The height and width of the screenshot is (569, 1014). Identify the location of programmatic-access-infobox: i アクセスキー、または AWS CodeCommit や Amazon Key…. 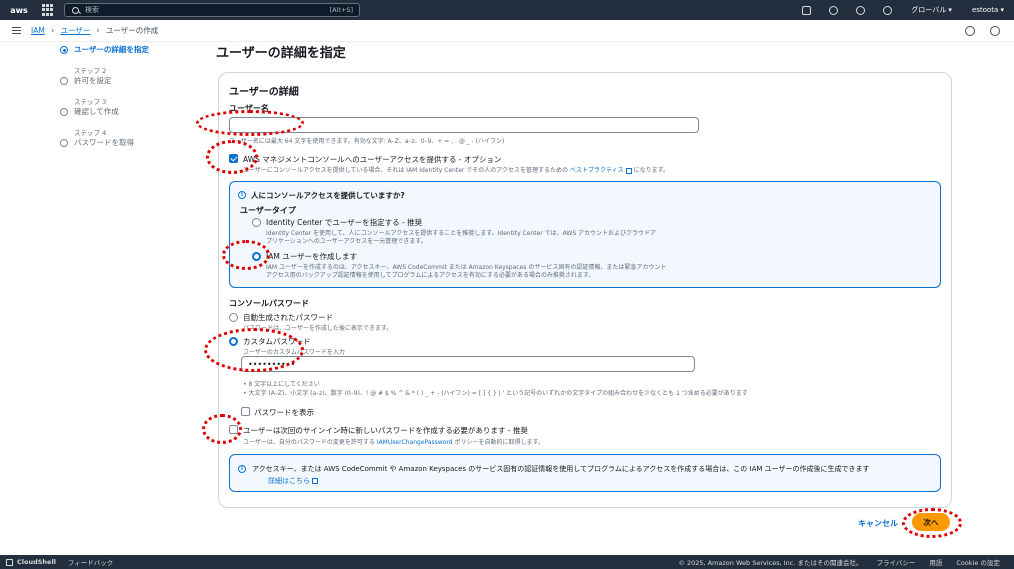
(585, 473).